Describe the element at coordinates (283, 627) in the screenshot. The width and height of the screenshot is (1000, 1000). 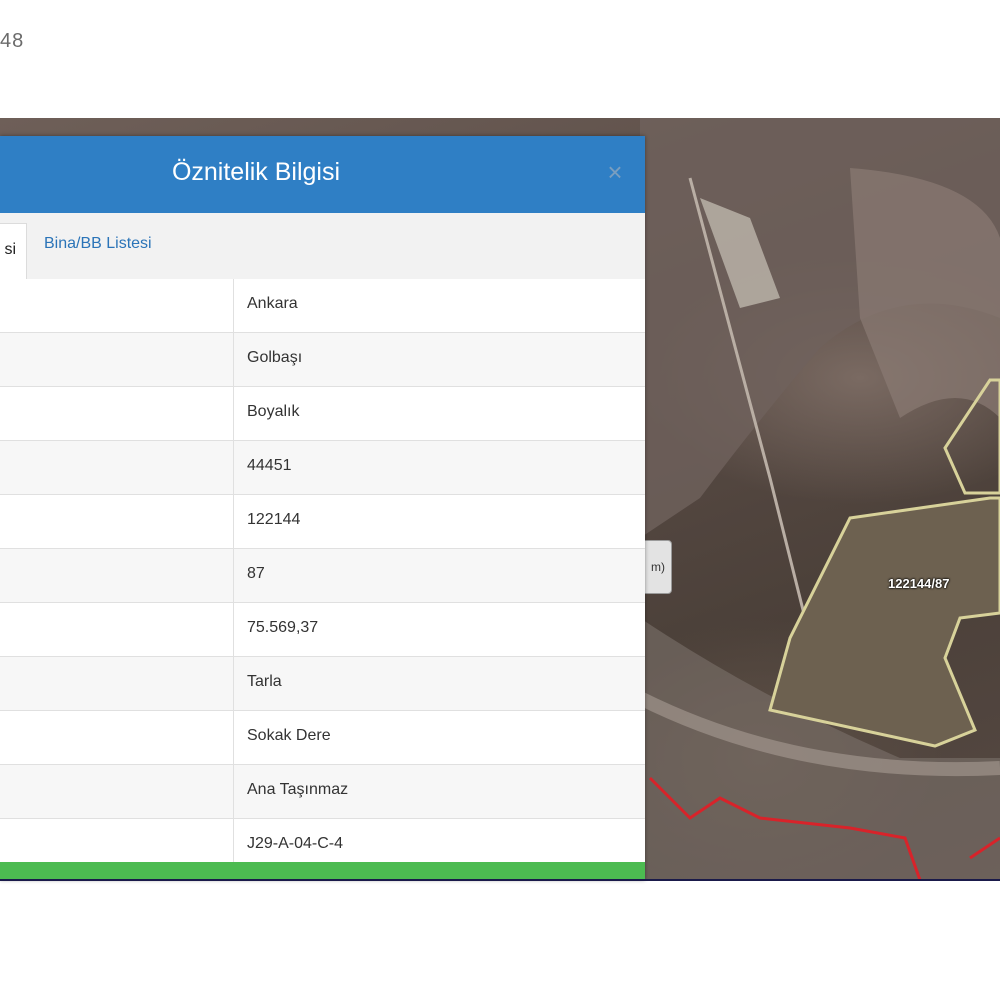
I see `table-cell-value: 75.569,37` at that location.